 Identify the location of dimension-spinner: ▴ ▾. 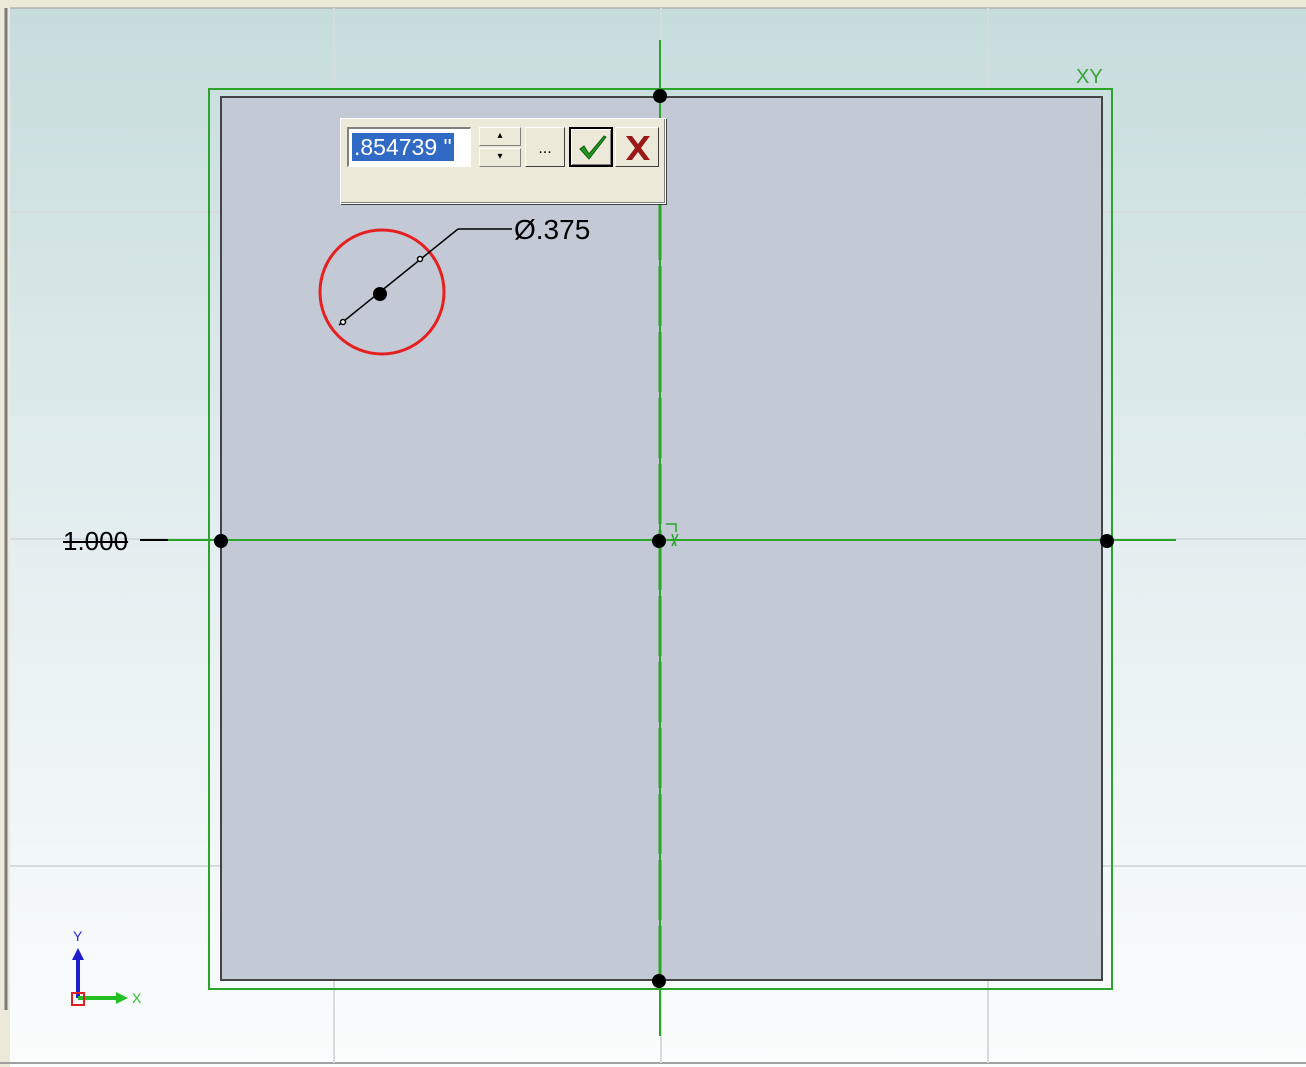
(500, 147).